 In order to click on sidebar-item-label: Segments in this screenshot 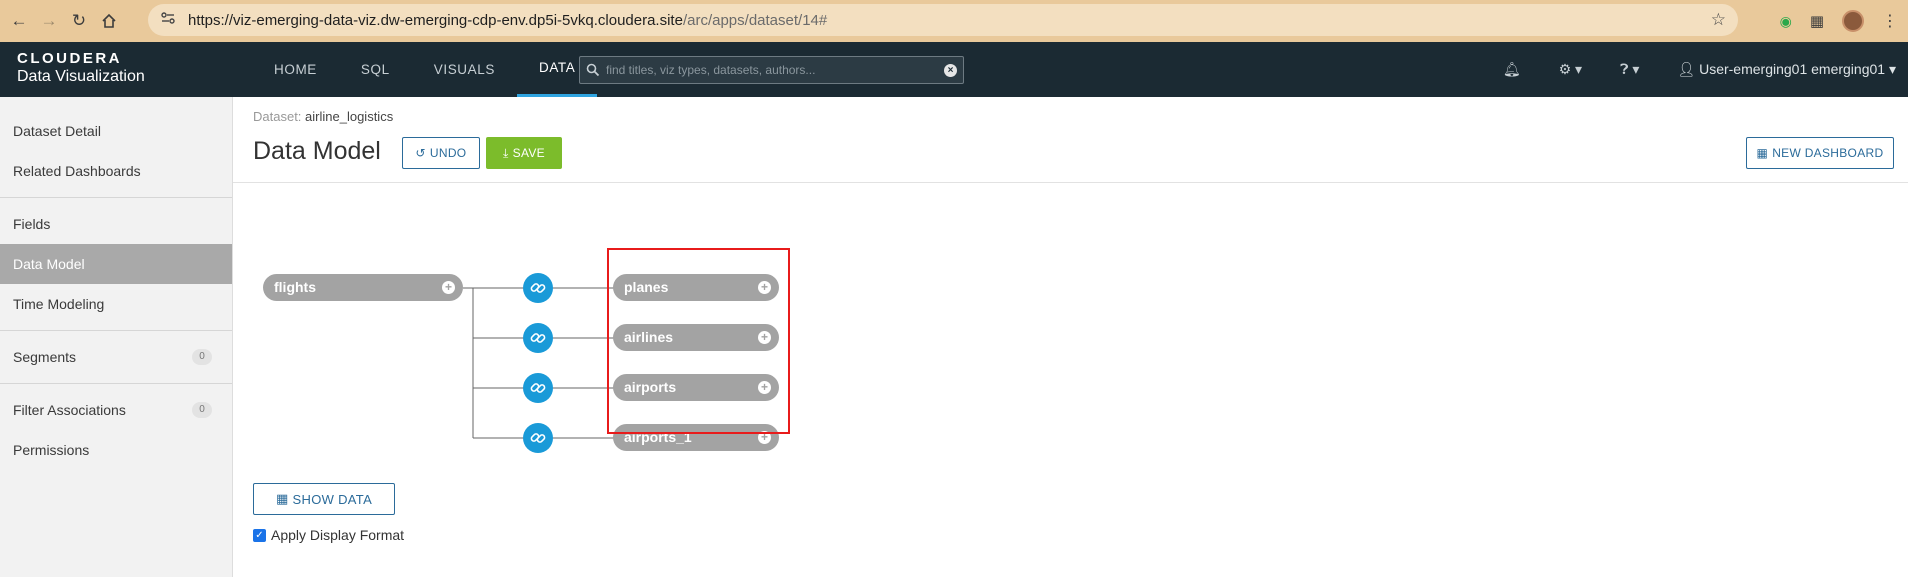, I will do `click(45, 357)`.